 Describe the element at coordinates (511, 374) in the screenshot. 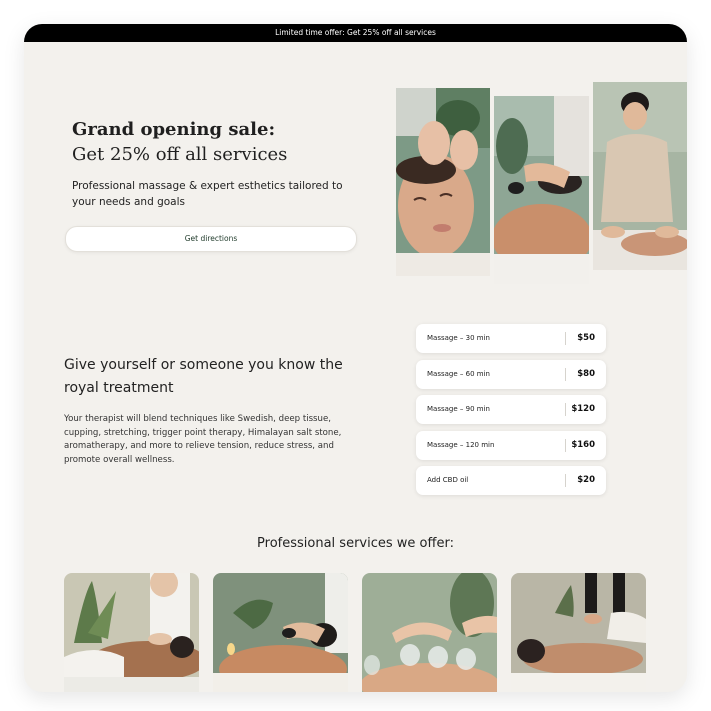

I see `price-row: Massage – 60 min $80` at that location.